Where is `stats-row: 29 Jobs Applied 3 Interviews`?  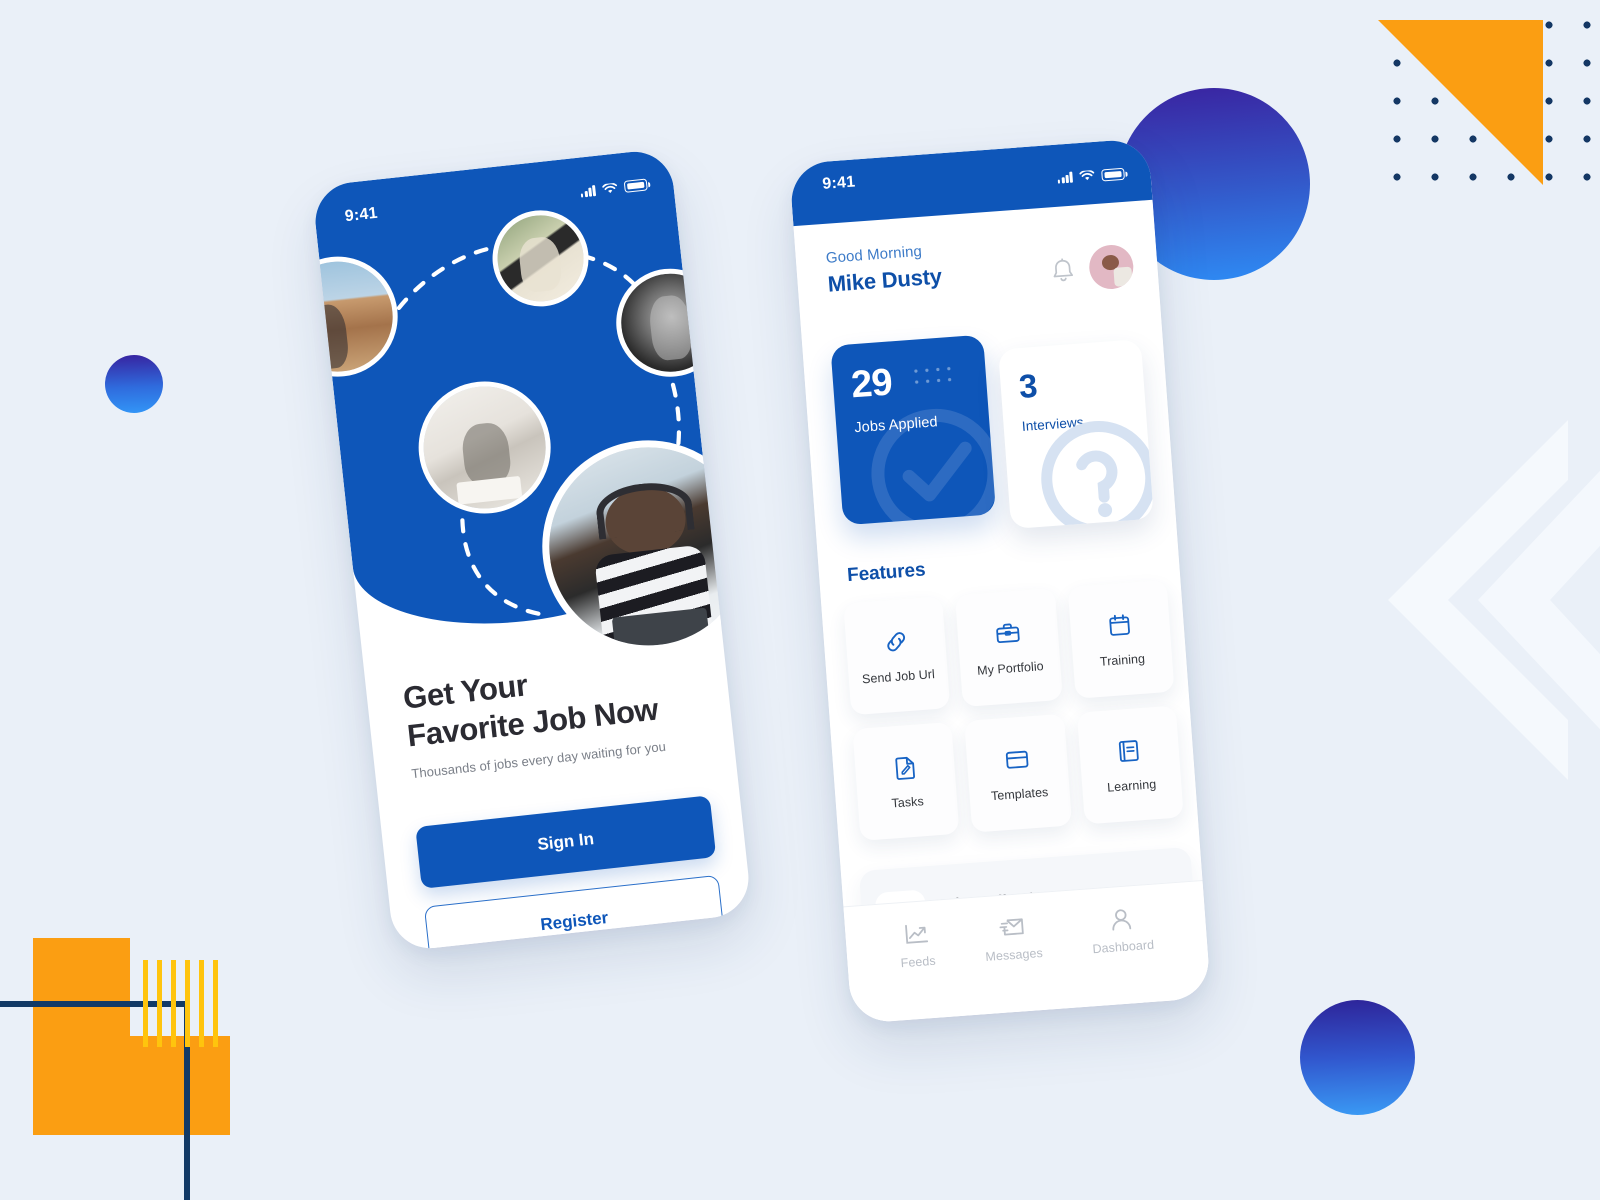 stats-row: 29 Jobs Applied 3 Interviews is located at coordinates (992, 432).